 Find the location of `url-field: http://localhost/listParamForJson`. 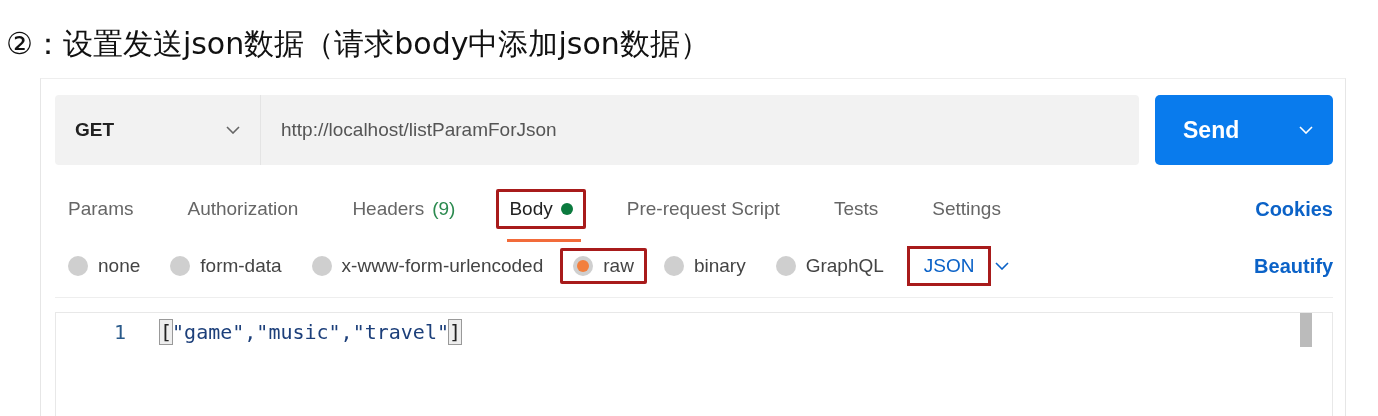

url-field: http://localhost/listParamForJson is located at coordinates (700, 130).